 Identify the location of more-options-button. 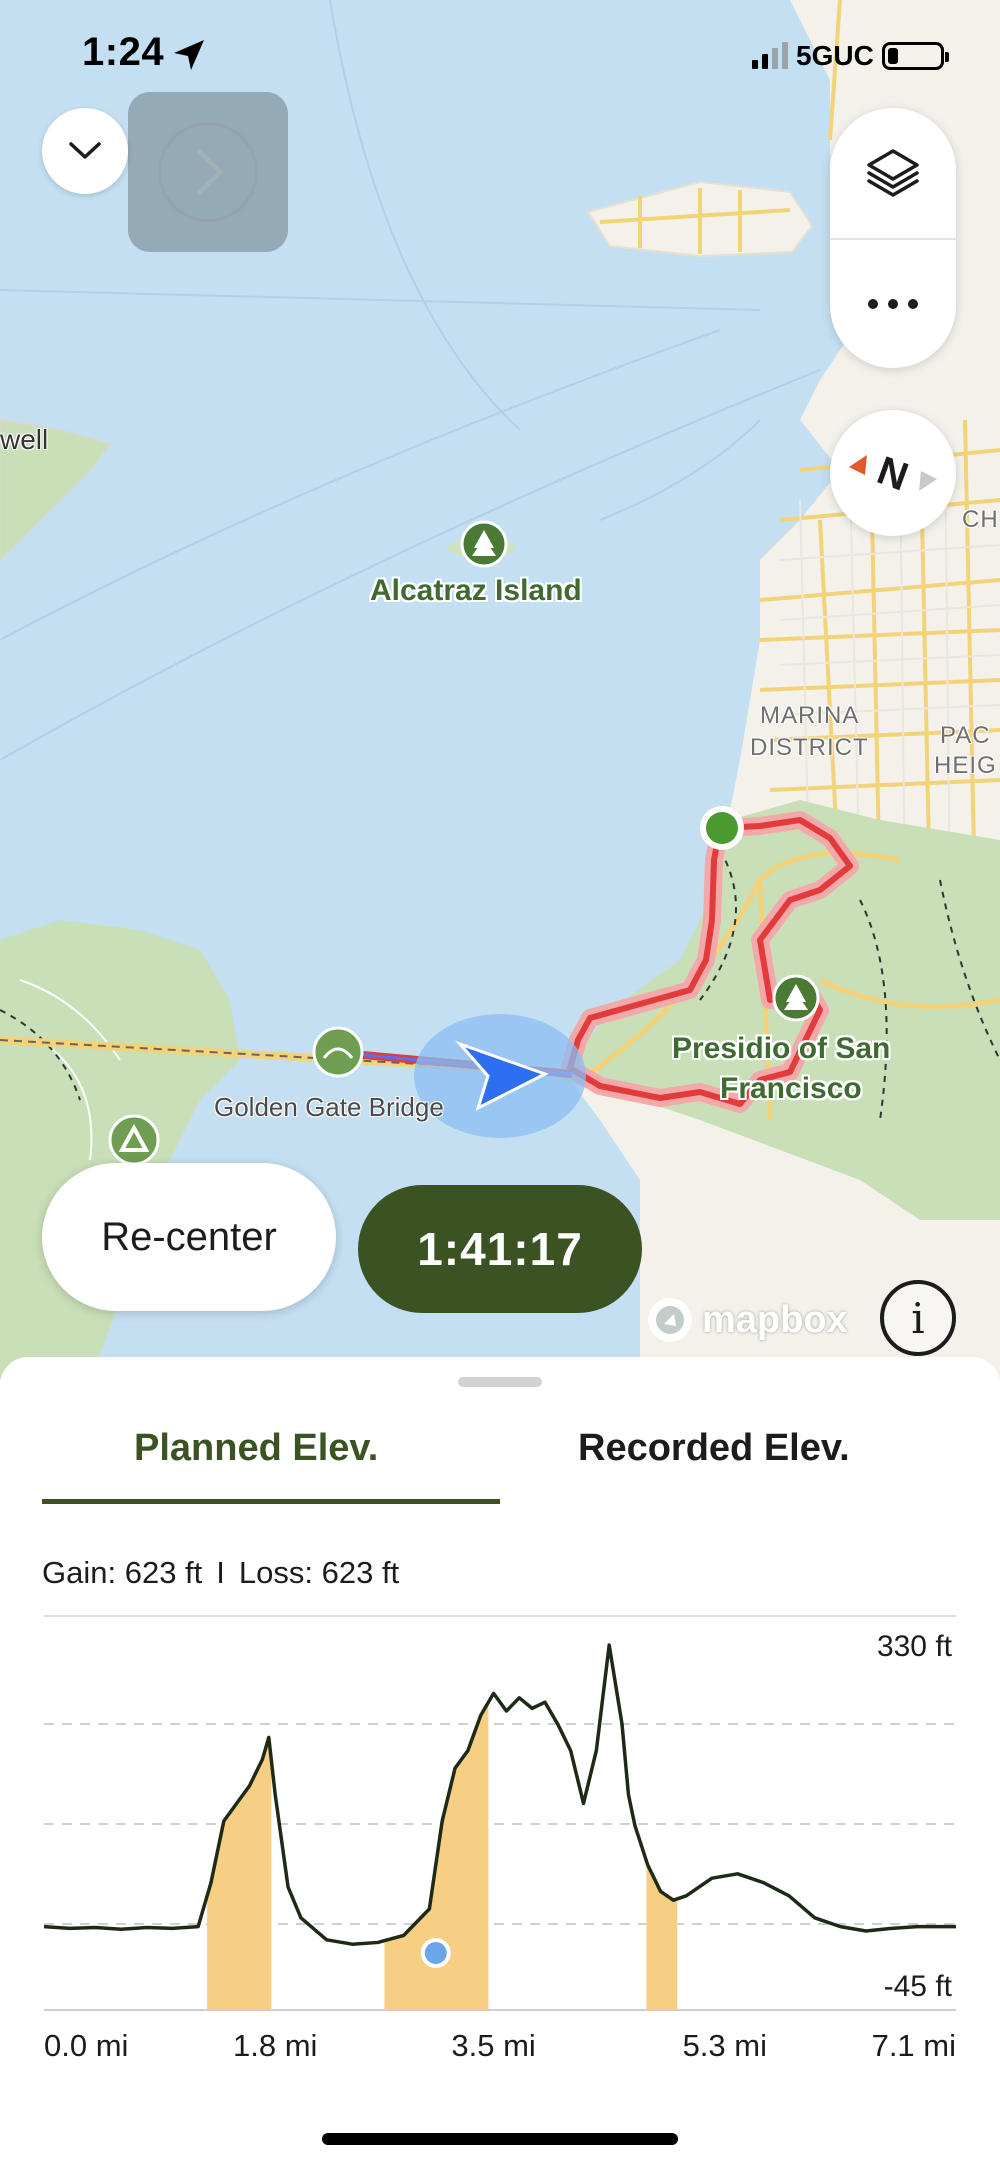
(893, 304).